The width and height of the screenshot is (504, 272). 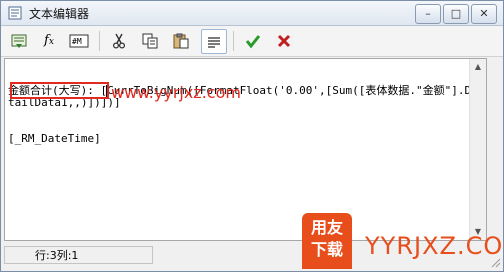 I want to click on text-editor-app-icon, so click(x=15, y=13).